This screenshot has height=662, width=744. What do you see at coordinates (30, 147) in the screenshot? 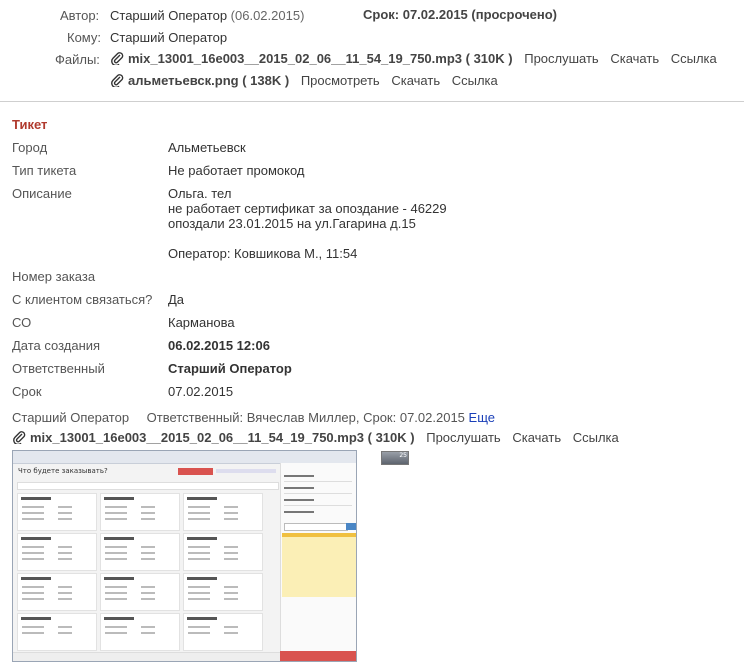
I see `field-label: Город` at bounding box center [30, 147].